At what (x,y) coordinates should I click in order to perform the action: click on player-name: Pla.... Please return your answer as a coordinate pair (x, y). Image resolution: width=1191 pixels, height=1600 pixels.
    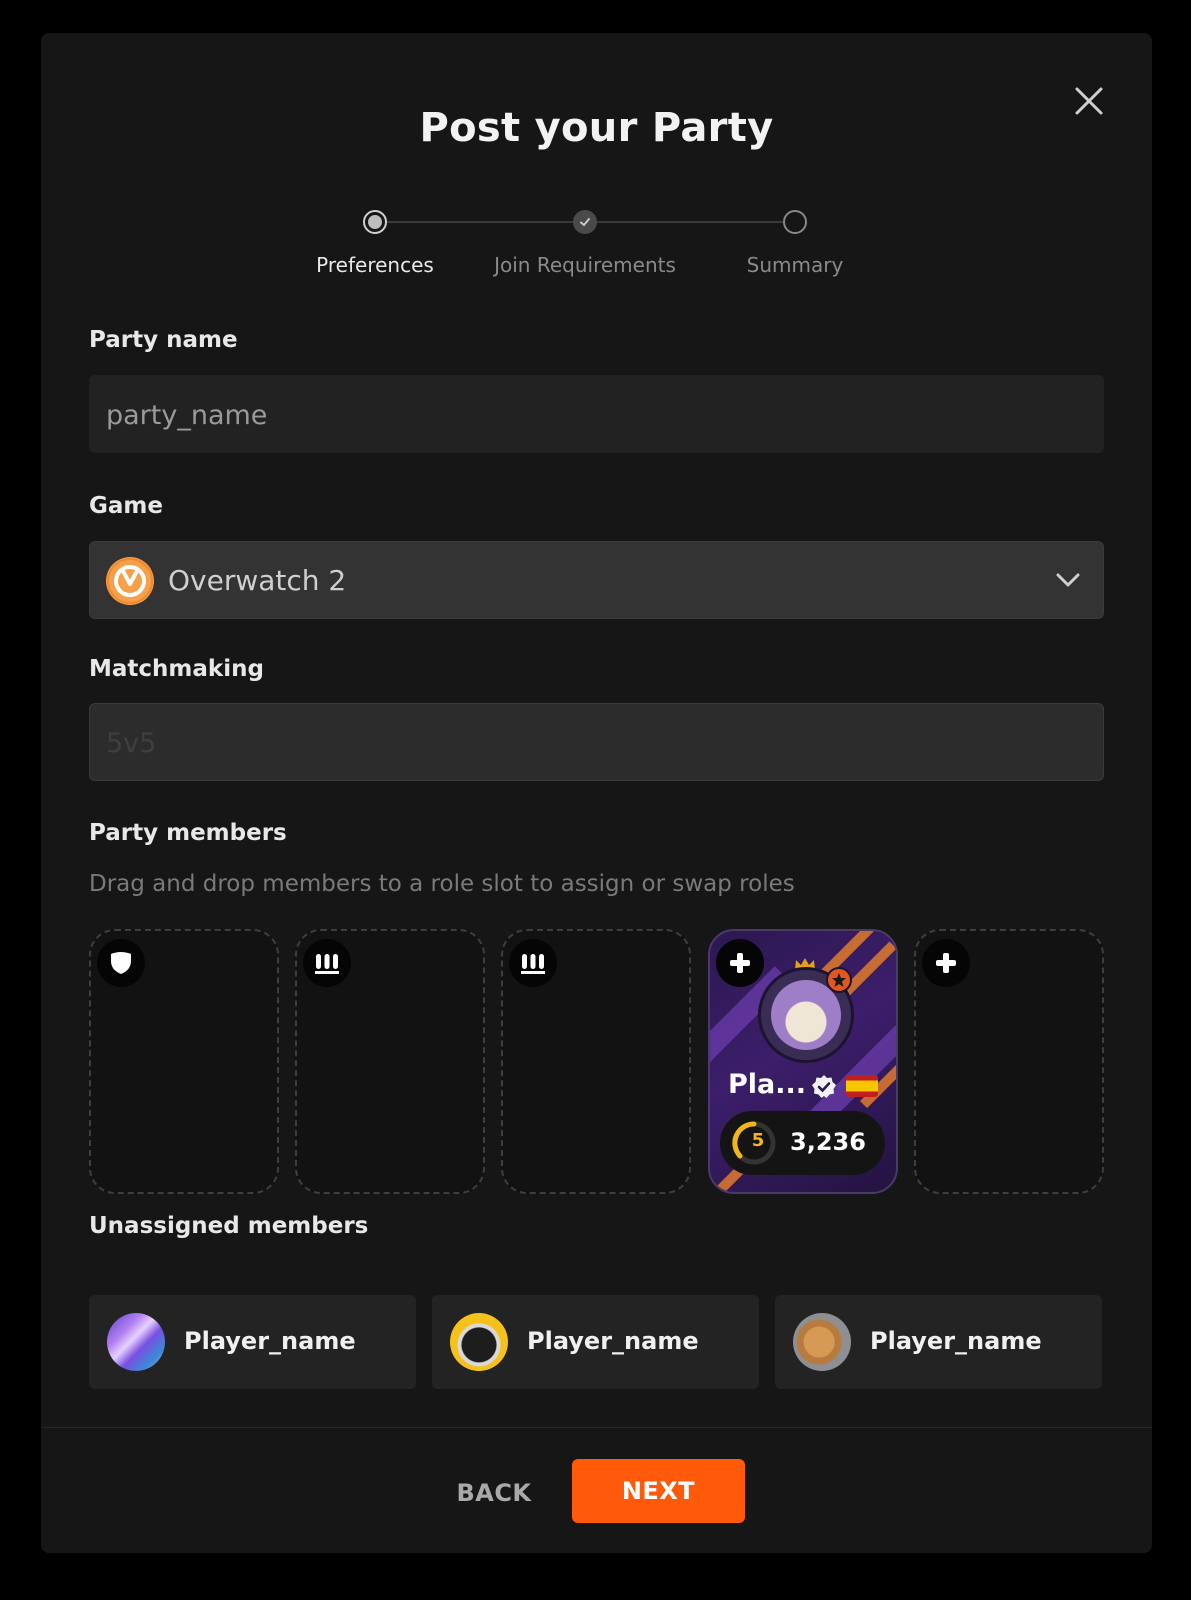
    Looking at the image, I should click on (767, 1084).